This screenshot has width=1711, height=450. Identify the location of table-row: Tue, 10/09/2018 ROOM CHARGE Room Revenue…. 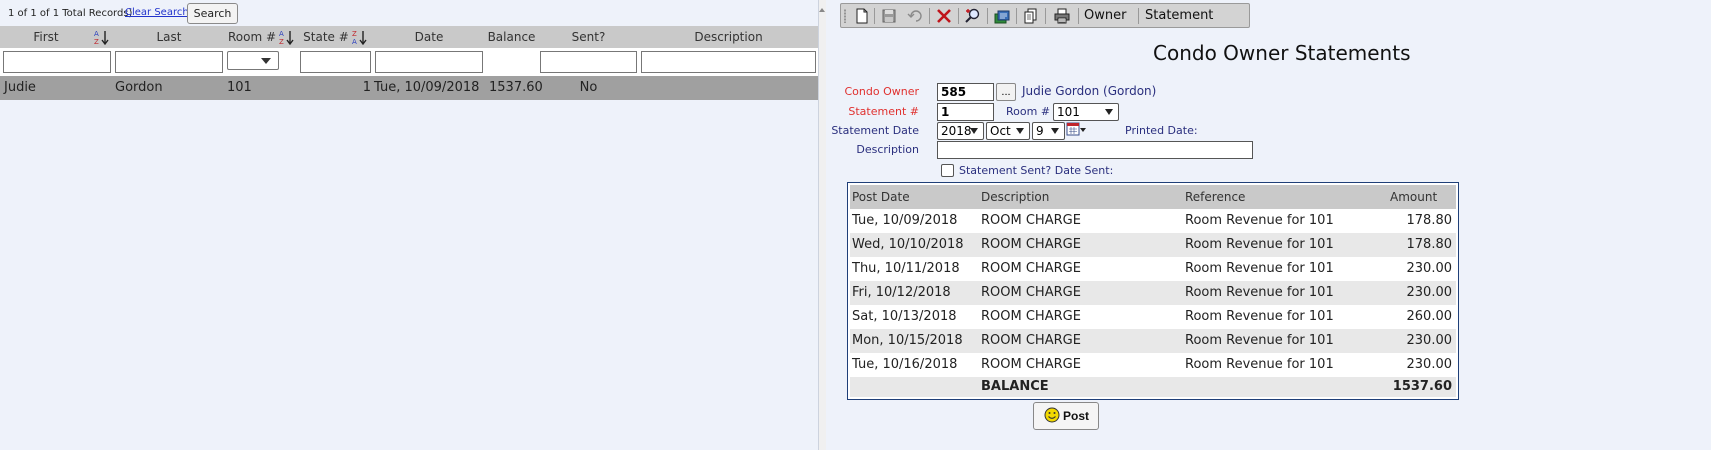
(1153, 221).